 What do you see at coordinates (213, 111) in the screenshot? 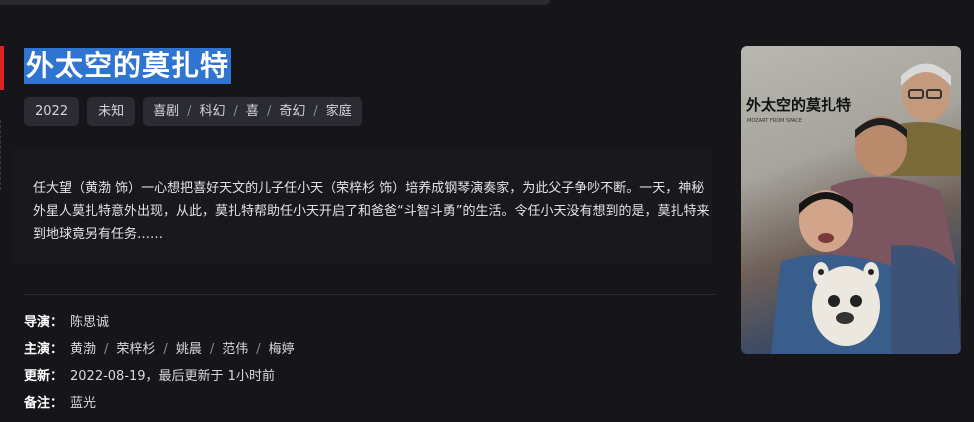
I see `genre-tag: 科幻` at bounding box center [213, 111].